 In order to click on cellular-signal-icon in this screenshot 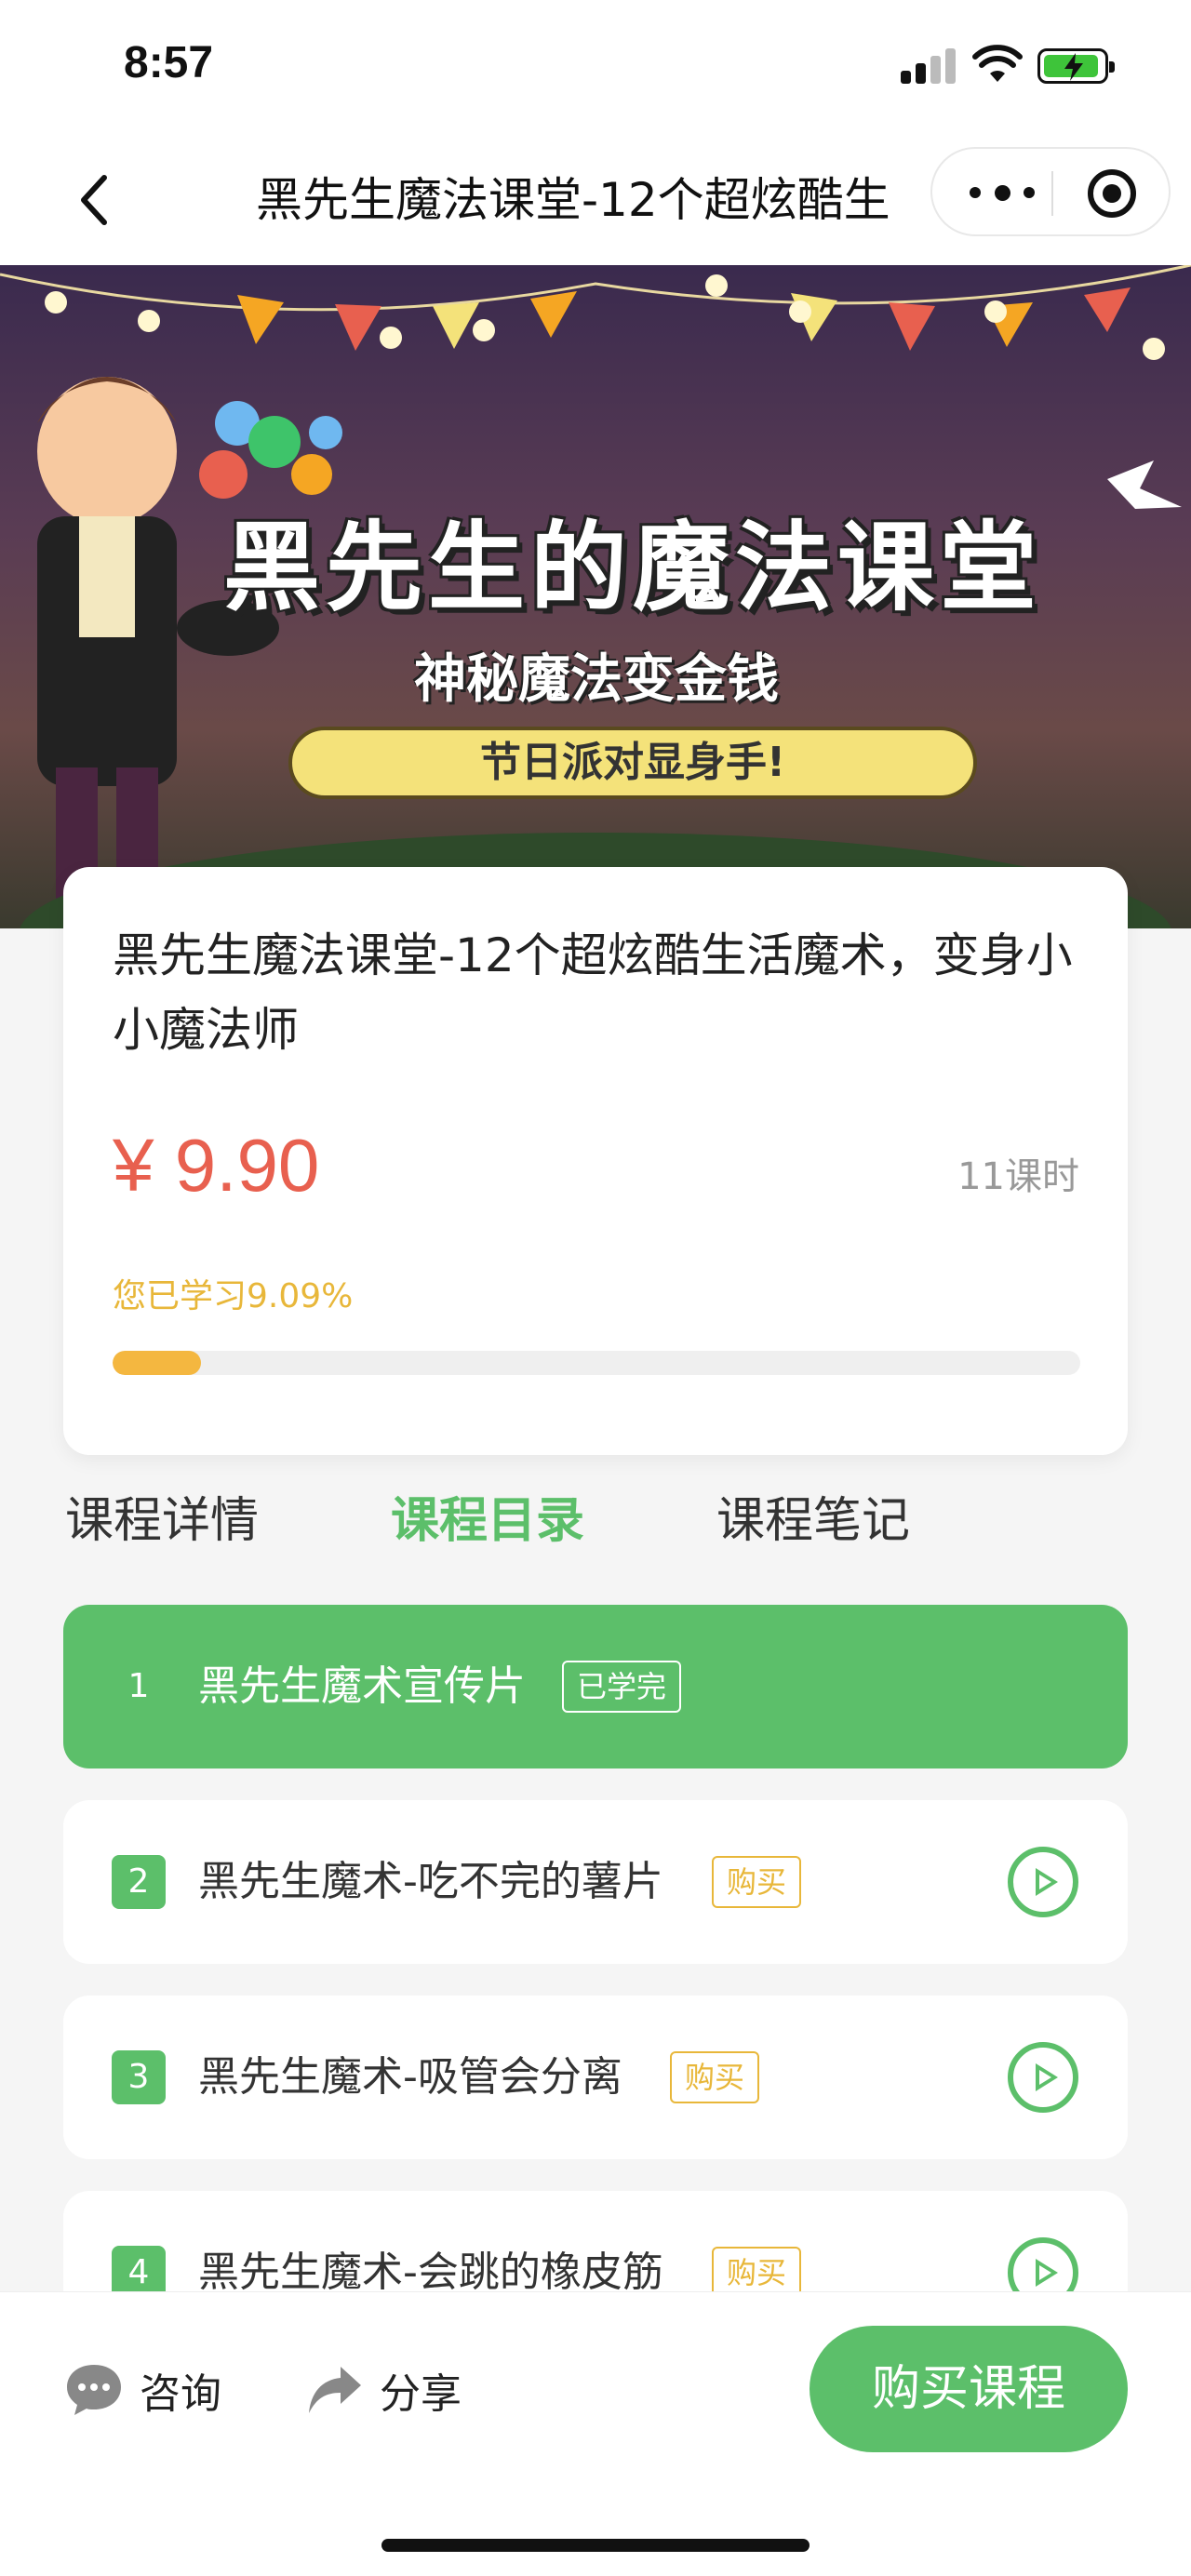, I will do `click(929, 65)`.